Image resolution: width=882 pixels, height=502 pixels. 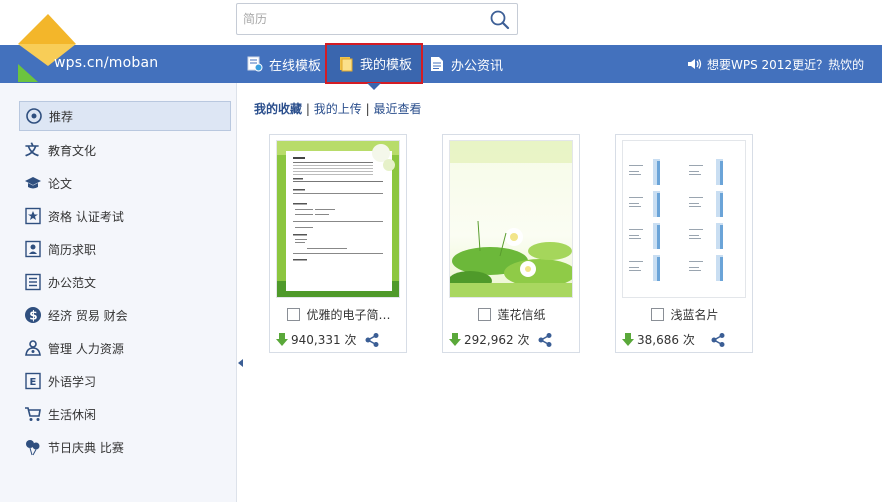 I want to click on tab-favorites: 我的收藏, so click(x=278, y=109).